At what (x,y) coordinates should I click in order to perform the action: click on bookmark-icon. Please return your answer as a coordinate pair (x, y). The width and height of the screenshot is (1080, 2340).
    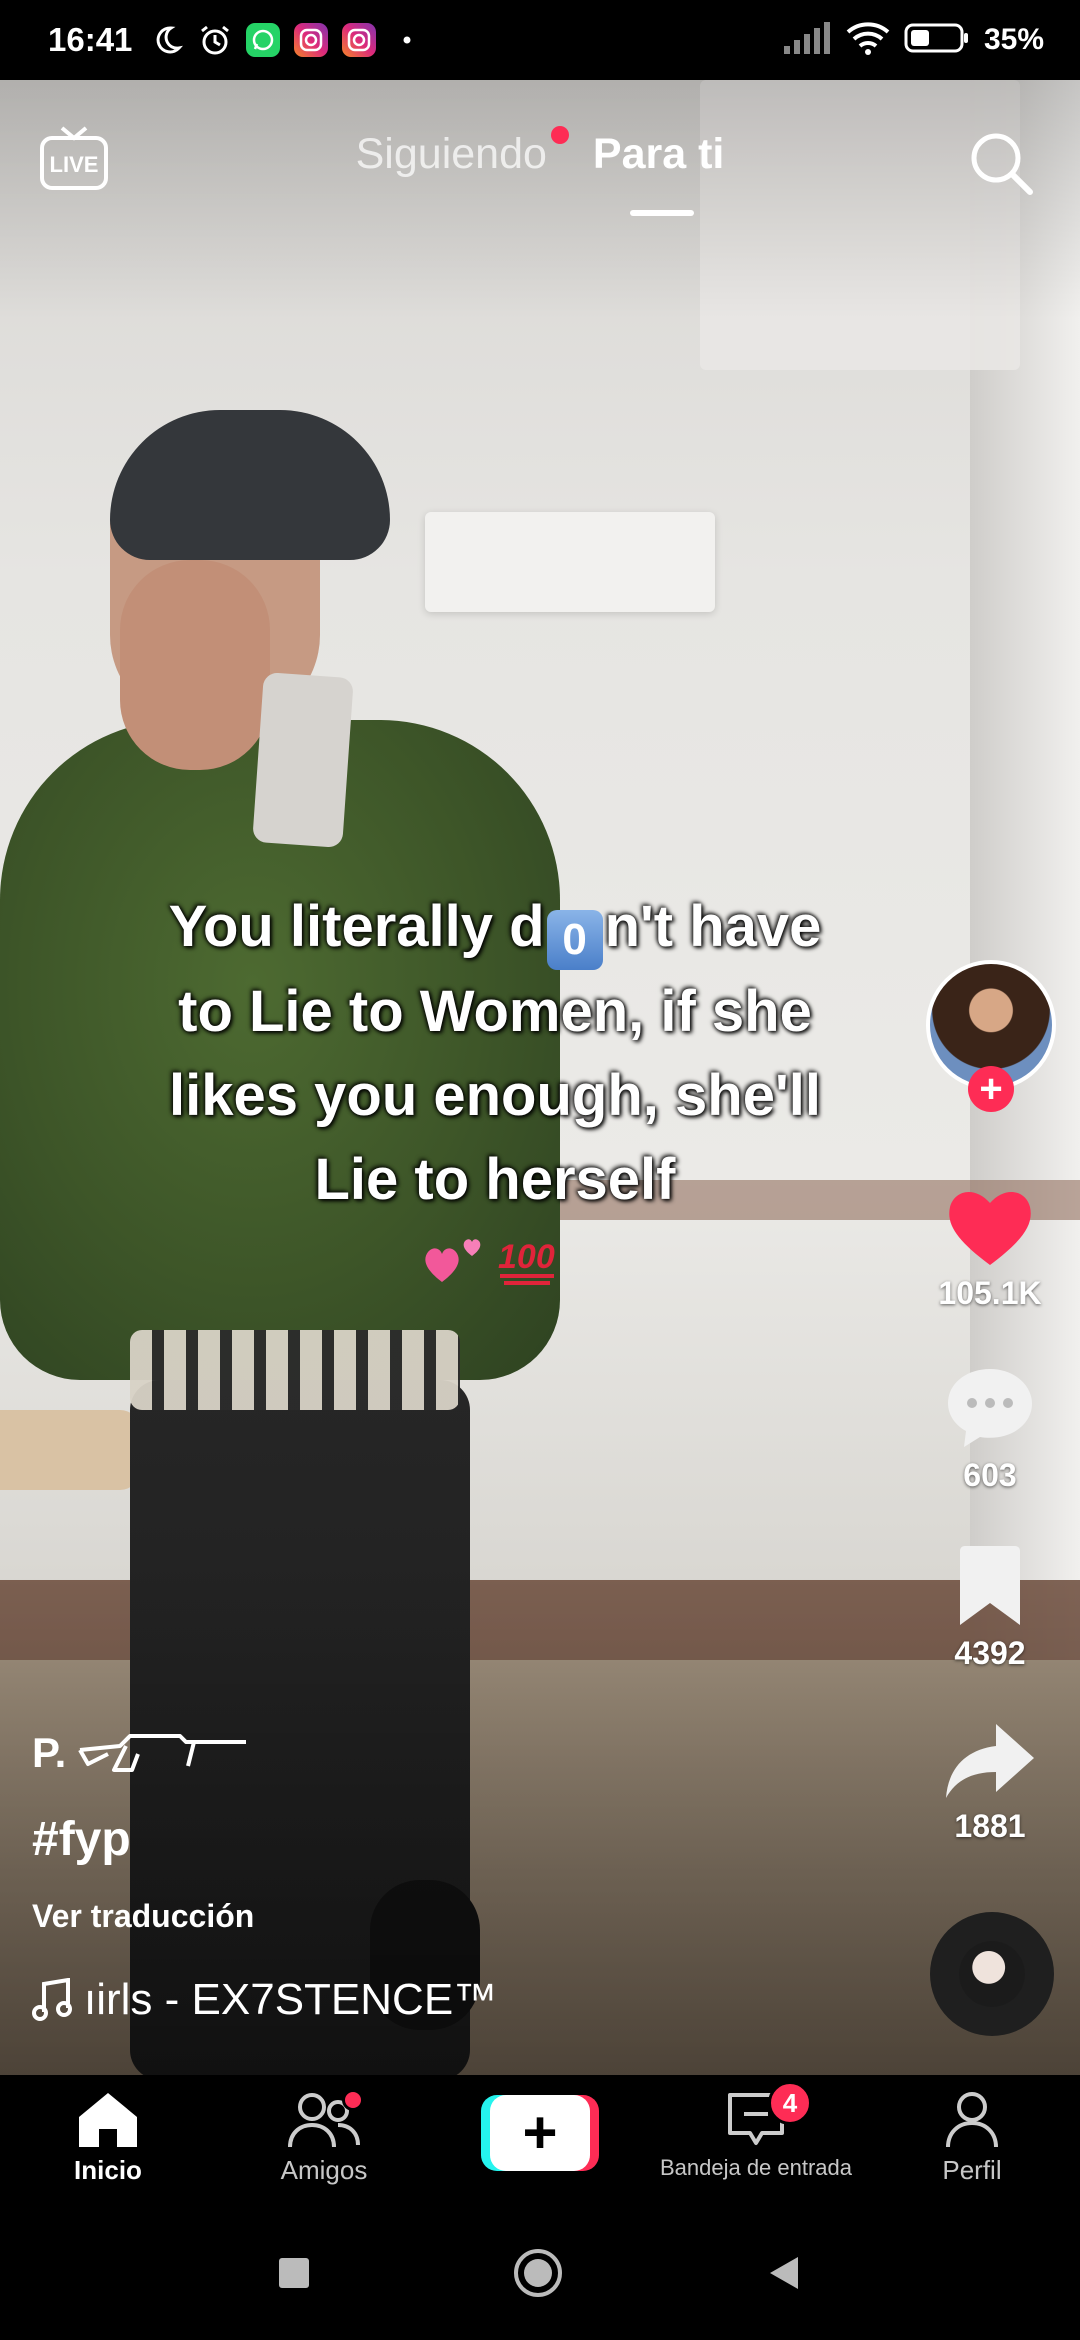
    Looking at the image, I should click on (990, 1585).